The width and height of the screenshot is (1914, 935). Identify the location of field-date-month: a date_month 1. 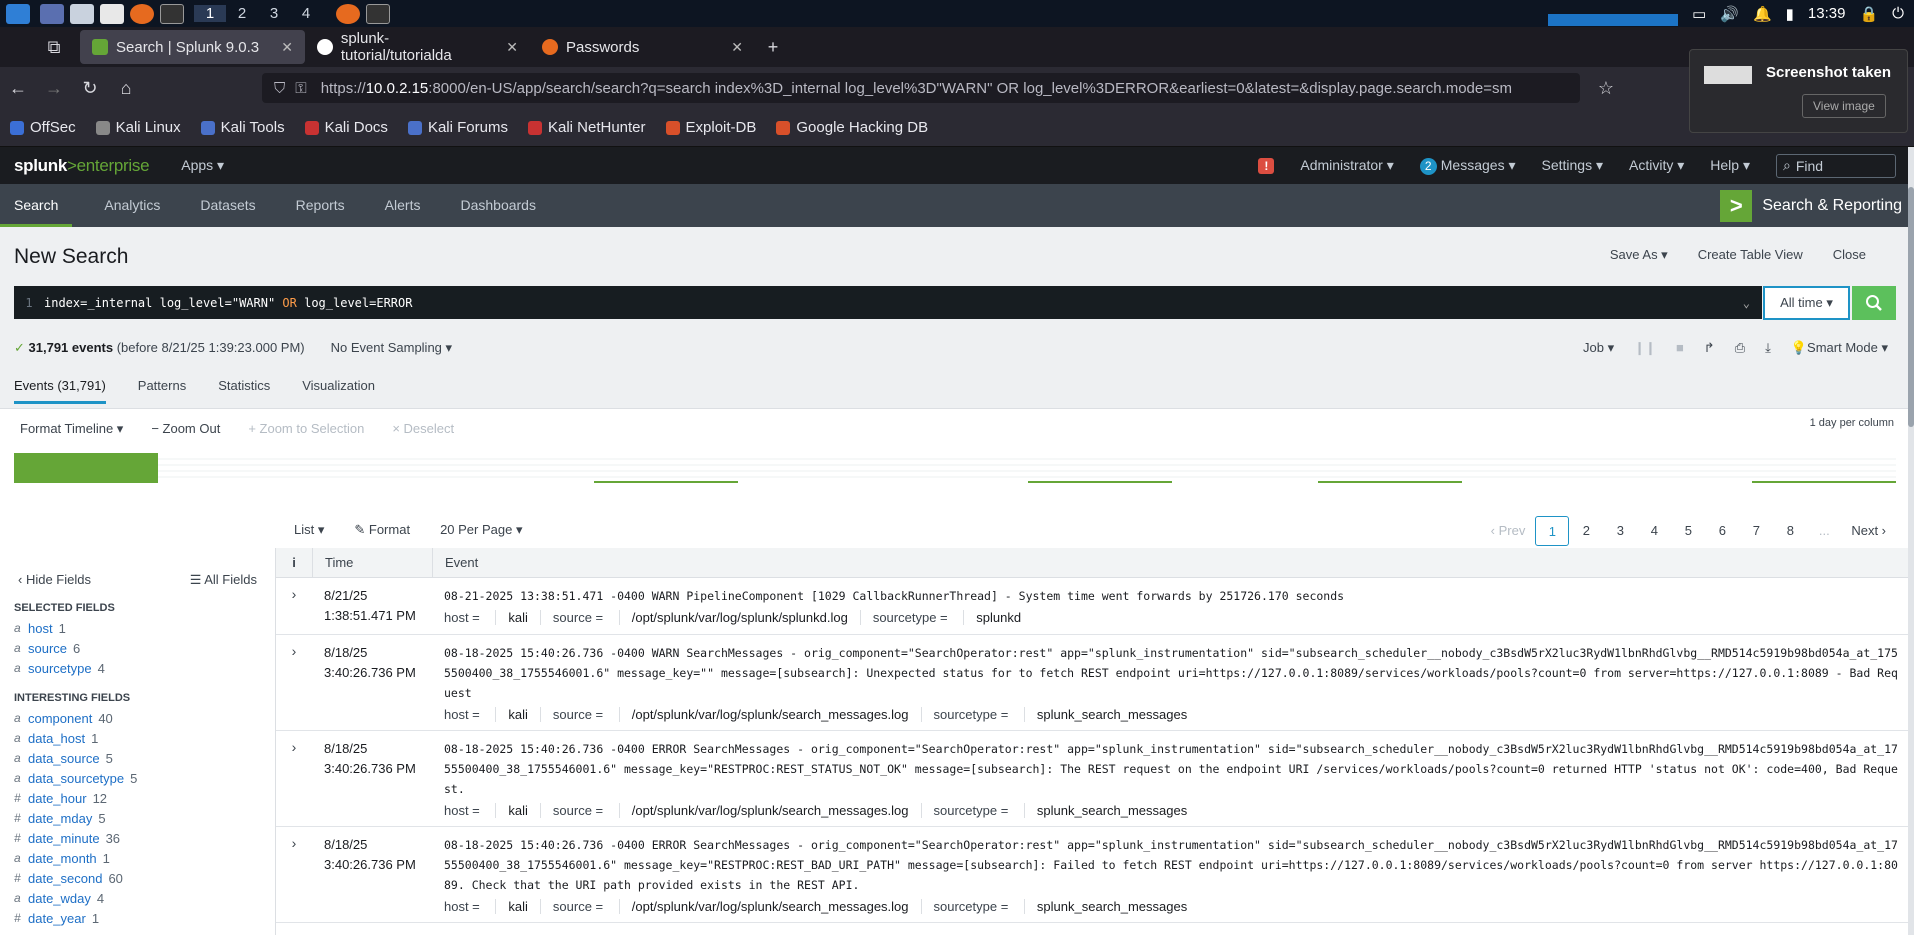
(137, 858).